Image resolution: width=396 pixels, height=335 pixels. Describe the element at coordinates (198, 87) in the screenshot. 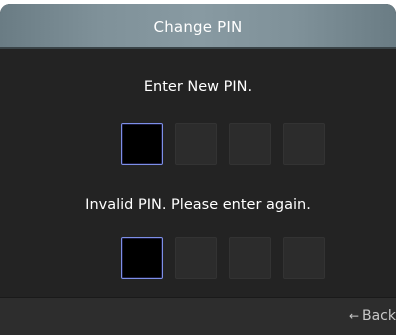

I see `enter-pin-prompt: Enter New PIN.` at that location.